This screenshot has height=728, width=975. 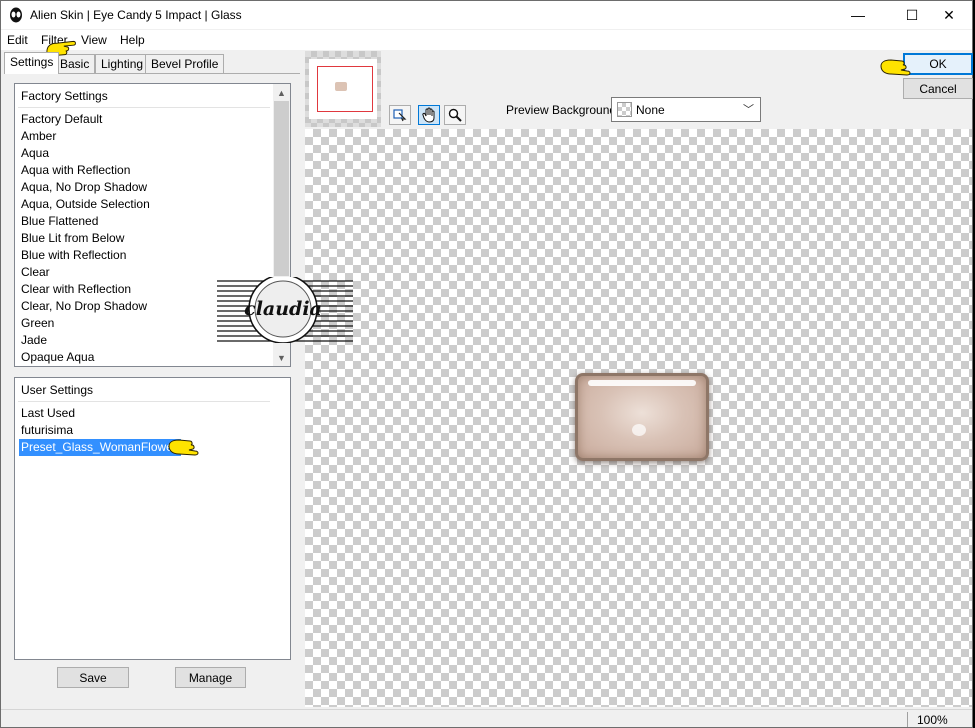 What do you see at coordinates (563, 110) in the screenshot?
I see `preview-background-label: Preview Background:` at bounding box center [563, 110].